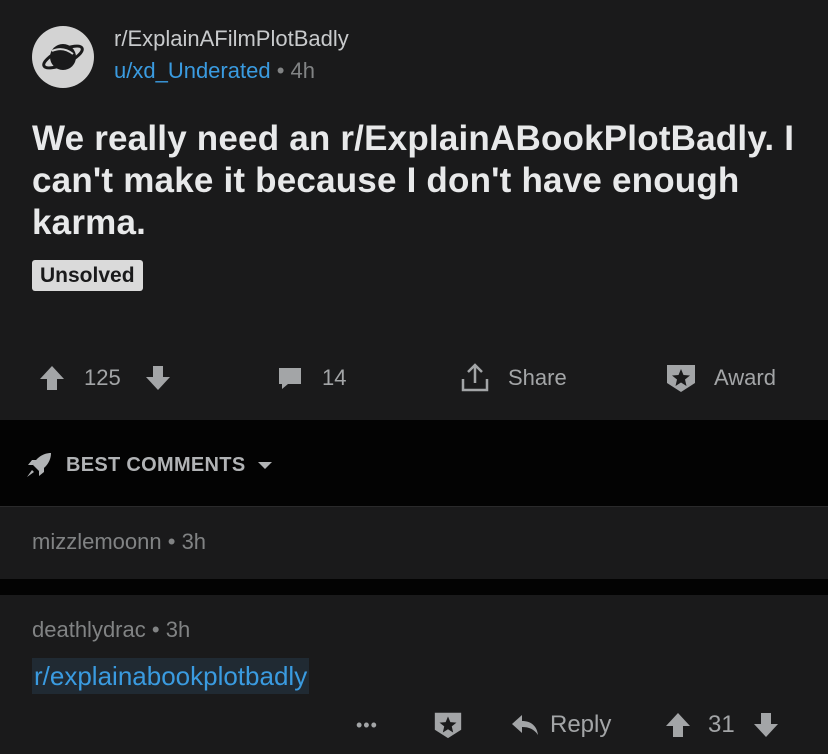  I want to click on comment-upvote-button, so click(678, 725).